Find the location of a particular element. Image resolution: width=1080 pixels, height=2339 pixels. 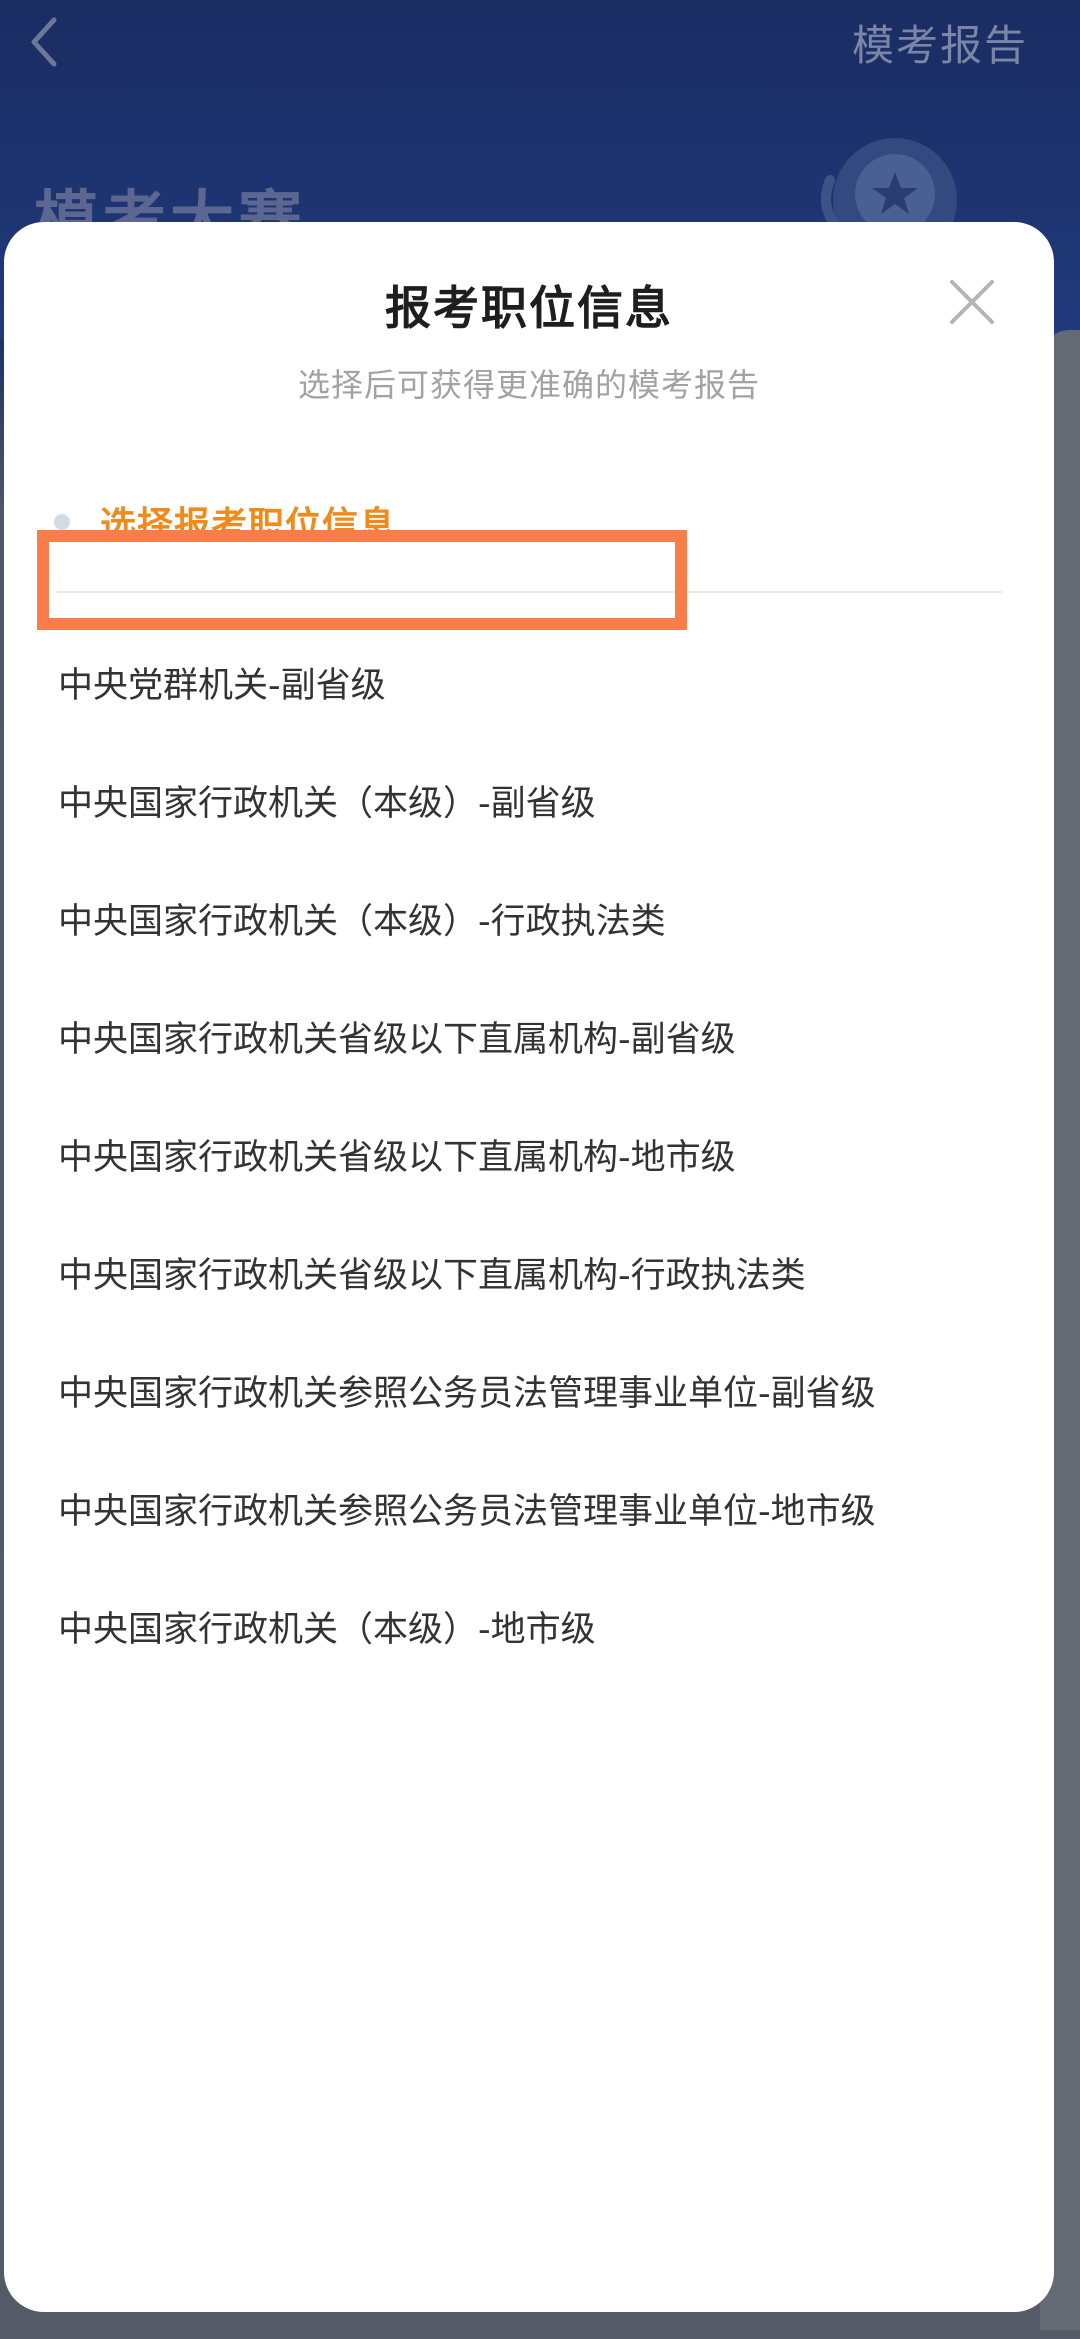

chevron-left-icon is located at coordinates (44, 42).